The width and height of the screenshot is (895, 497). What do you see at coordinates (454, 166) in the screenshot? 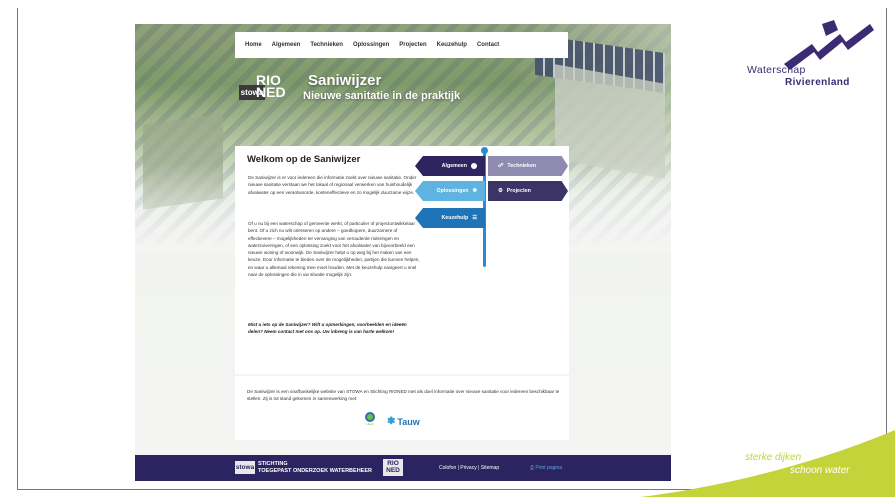
I see `menu-button-algemeen-label: Algemeen` at bounding box center [454, 166].